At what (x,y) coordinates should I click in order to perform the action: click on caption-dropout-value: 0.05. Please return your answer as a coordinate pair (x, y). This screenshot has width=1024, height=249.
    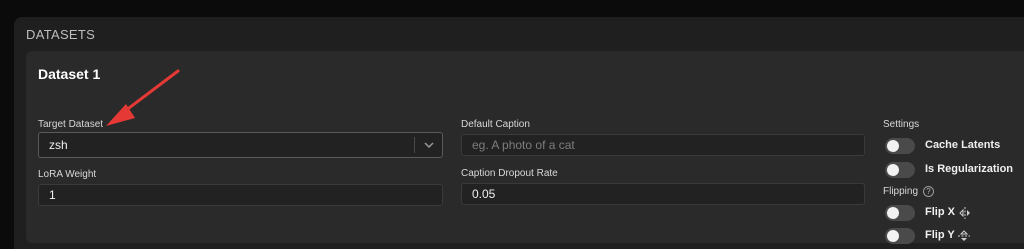
    Looking at the image, I should click on (484, 194).